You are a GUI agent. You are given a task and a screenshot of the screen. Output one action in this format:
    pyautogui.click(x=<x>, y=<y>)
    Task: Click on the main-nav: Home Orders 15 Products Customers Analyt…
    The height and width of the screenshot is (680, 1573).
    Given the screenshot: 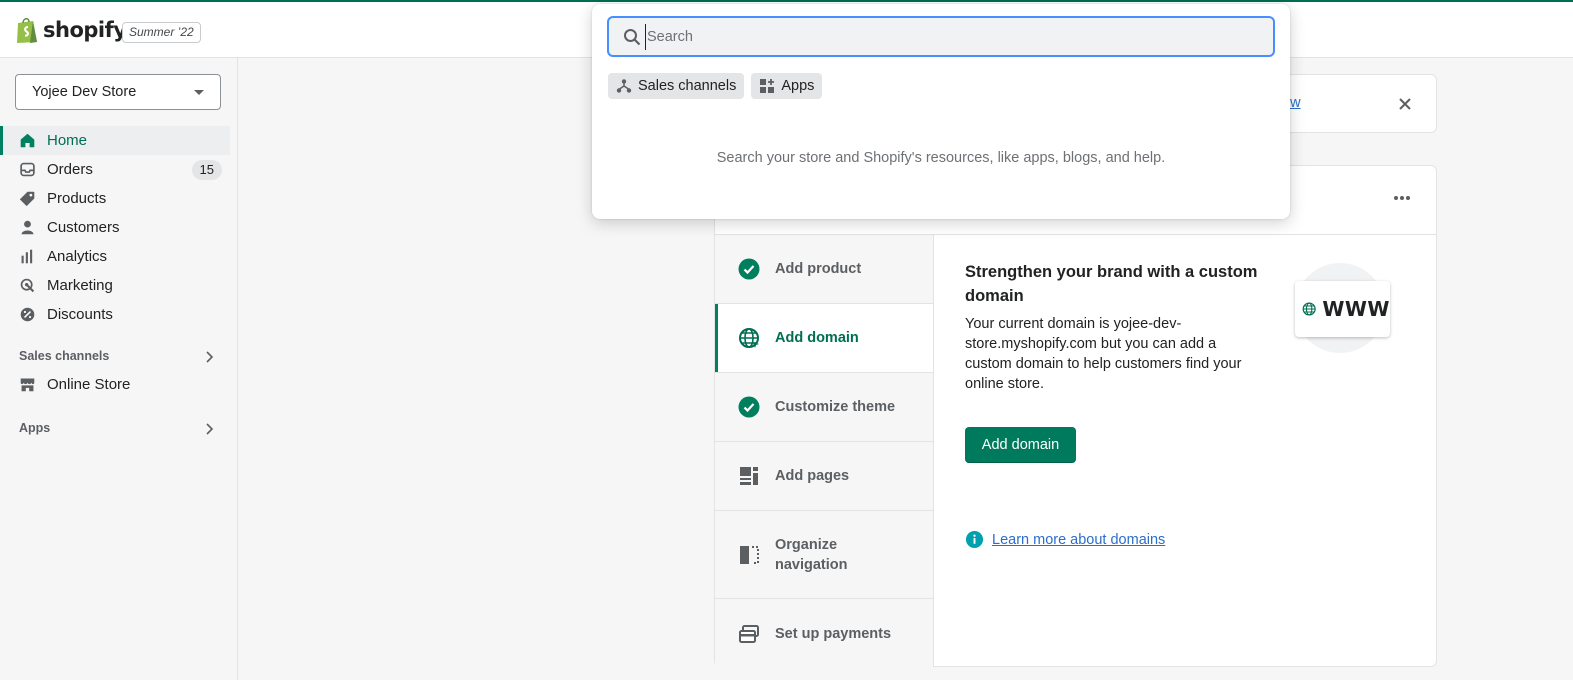 What is the action you would take?
    pyautogui.click(x=119, y=227)
    